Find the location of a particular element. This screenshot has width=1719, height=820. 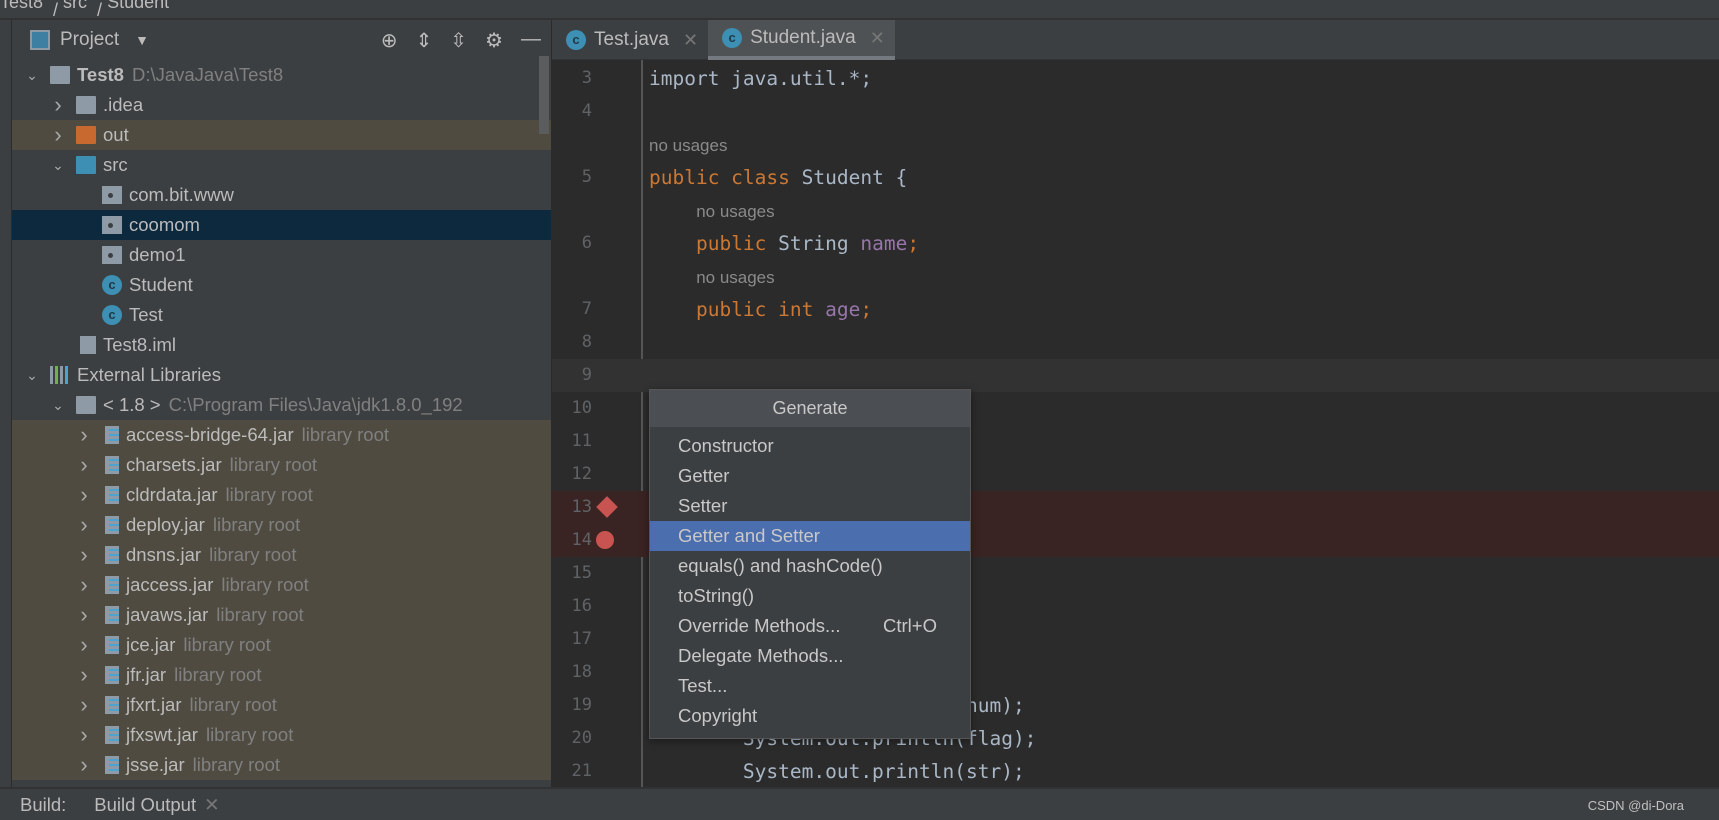

tree-item: ⌄ Test8 D:\JavaJava\Test8 is located at coordinates (281, 75).